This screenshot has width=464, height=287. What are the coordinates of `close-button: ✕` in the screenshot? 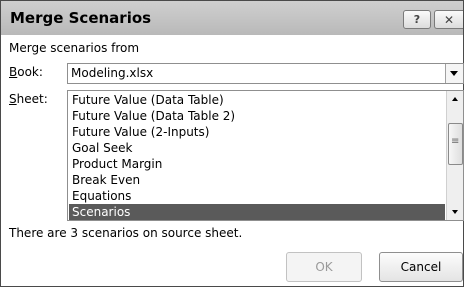 It's located at (448, 19).